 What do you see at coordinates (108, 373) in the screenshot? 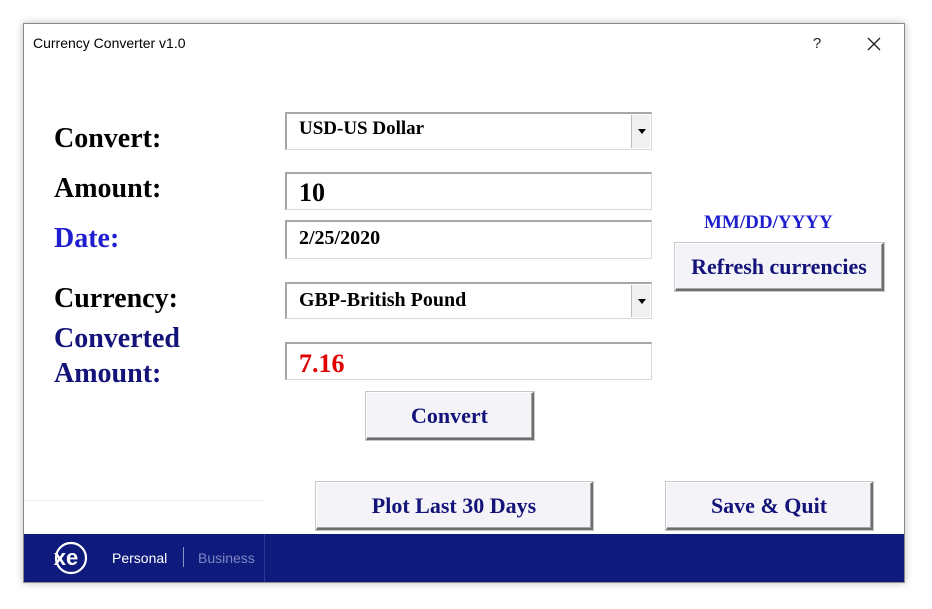
I see `converted-label-line2: Amount:` at bounding box center [108, 373].